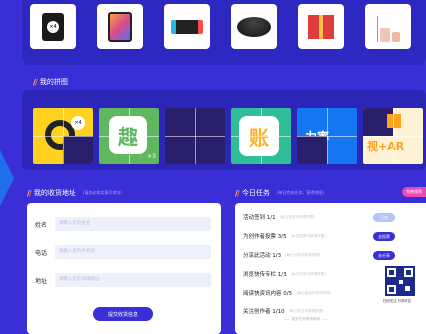 This screenshot has width=426, height=334. Describe the element at coordinates (133, 224) in the screenshot. I see `name-input: 请输入您的姓名` at that location.